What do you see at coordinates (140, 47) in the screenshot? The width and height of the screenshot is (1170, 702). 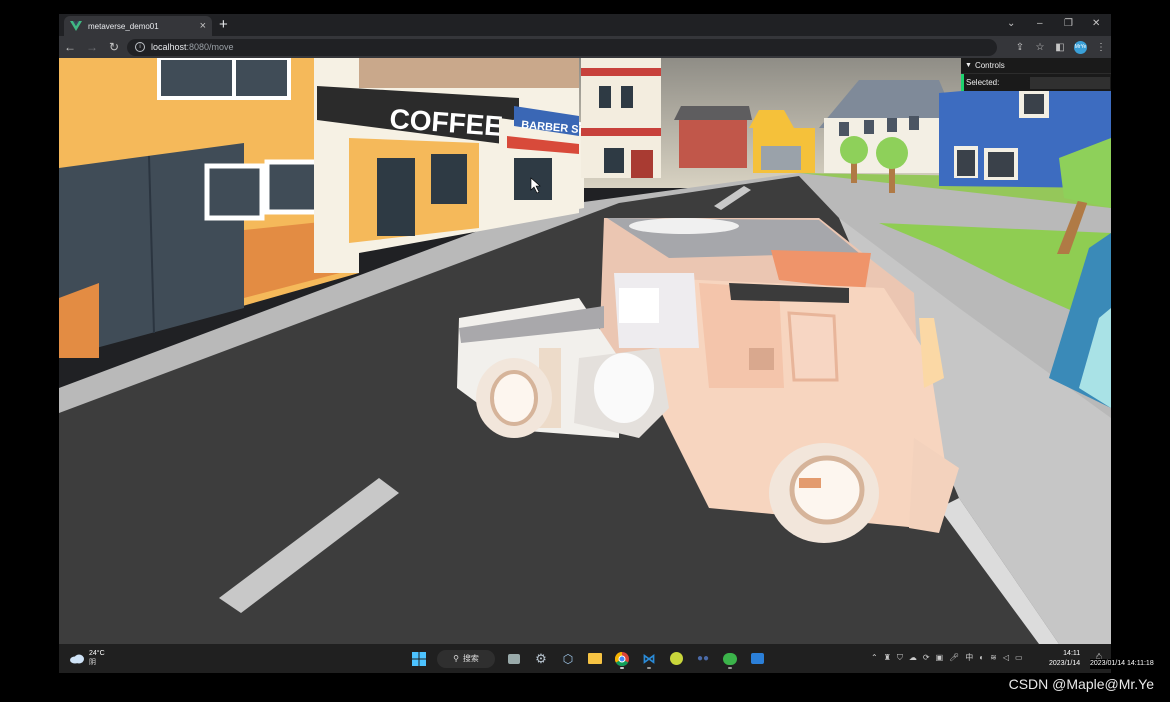 I see `site-info-icon: i` at bounding box center [140, 47].